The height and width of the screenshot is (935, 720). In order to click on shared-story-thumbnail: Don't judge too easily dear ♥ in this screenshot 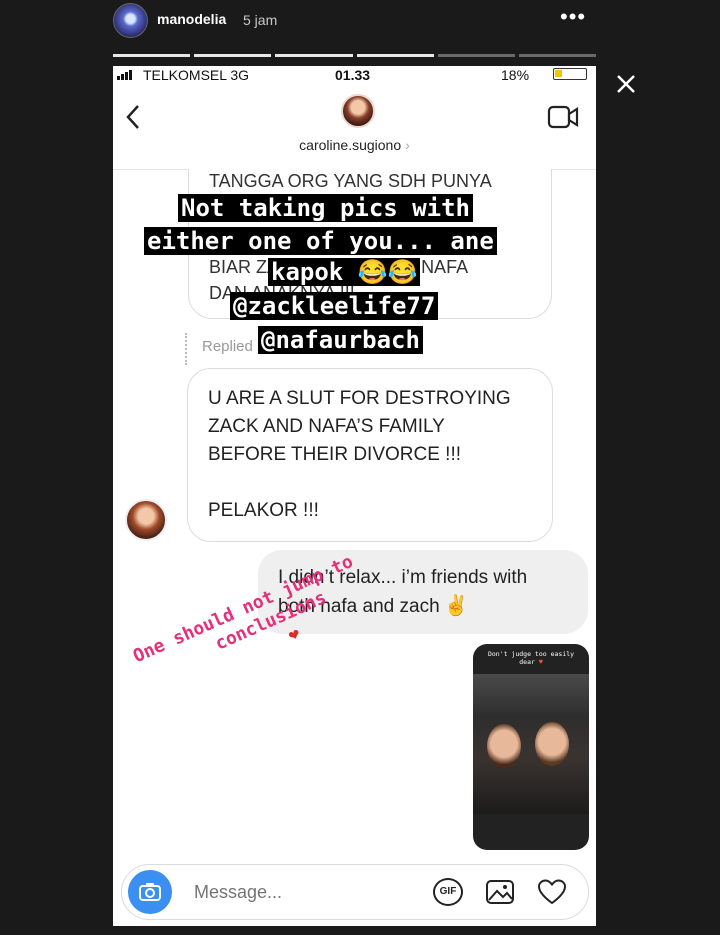, I will do `click(531, 747)`.